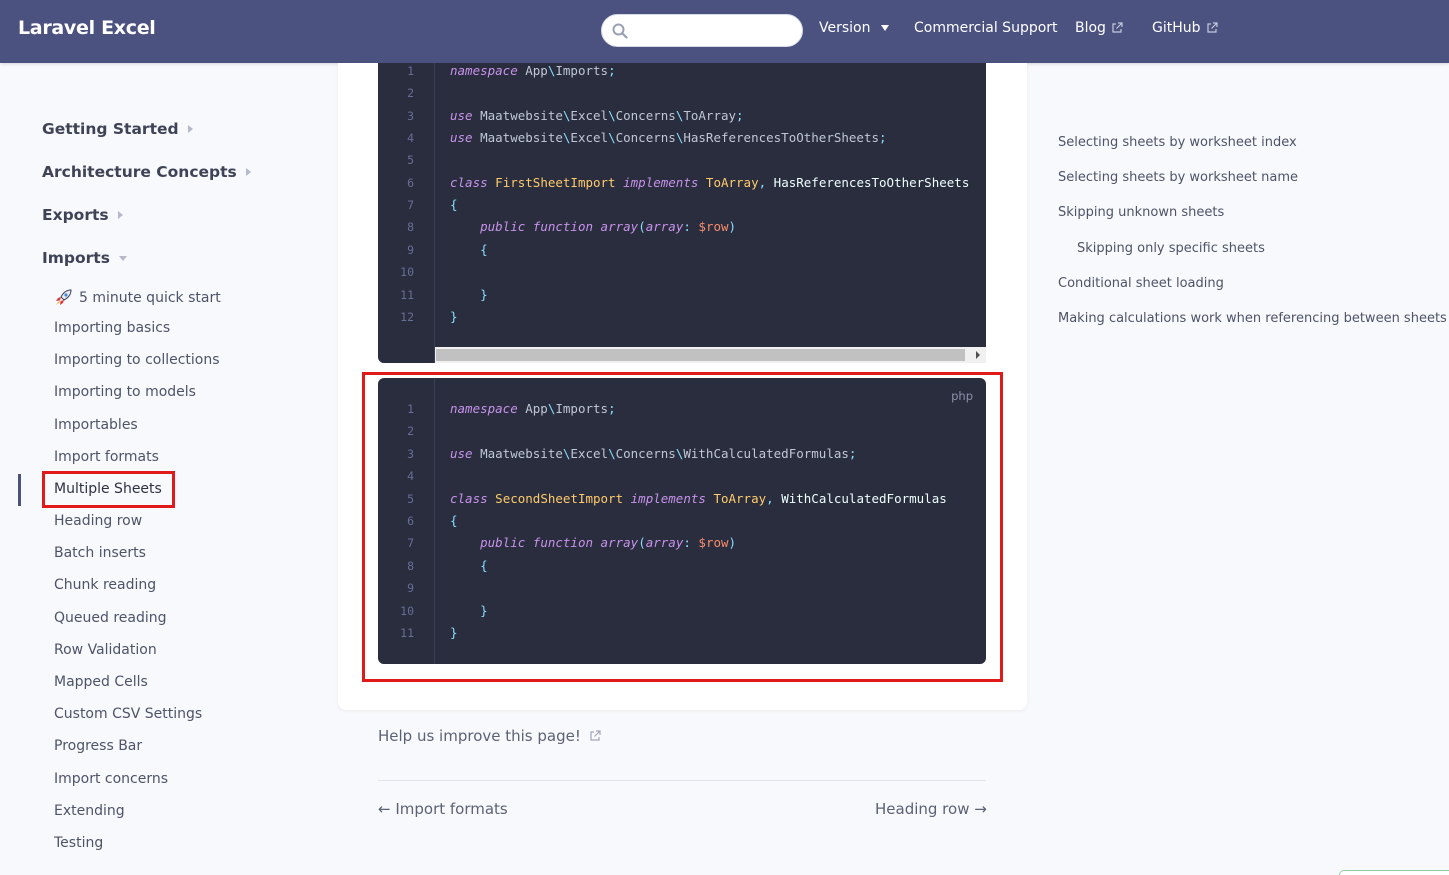 This screenshot has width=1449, height=875. I want to click on line-number: 11, so click(407, 295).